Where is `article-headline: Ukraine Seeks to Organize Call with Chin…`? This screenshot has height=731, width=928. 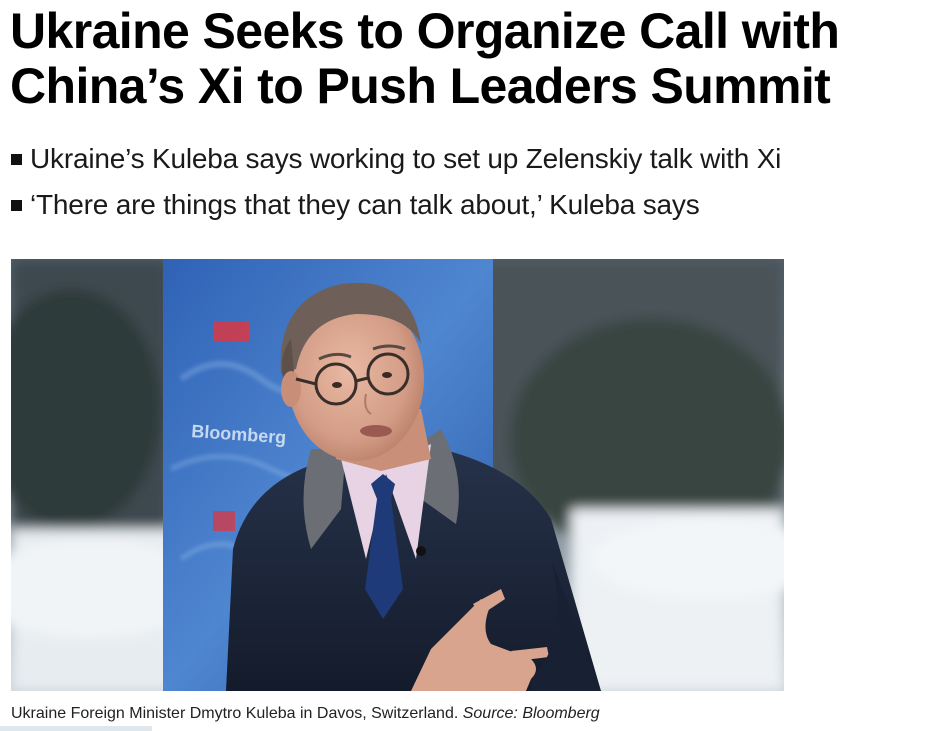
article-headline: Ukraine Seeks to Organize Call with Chin… is located at coordinates (425, 58).